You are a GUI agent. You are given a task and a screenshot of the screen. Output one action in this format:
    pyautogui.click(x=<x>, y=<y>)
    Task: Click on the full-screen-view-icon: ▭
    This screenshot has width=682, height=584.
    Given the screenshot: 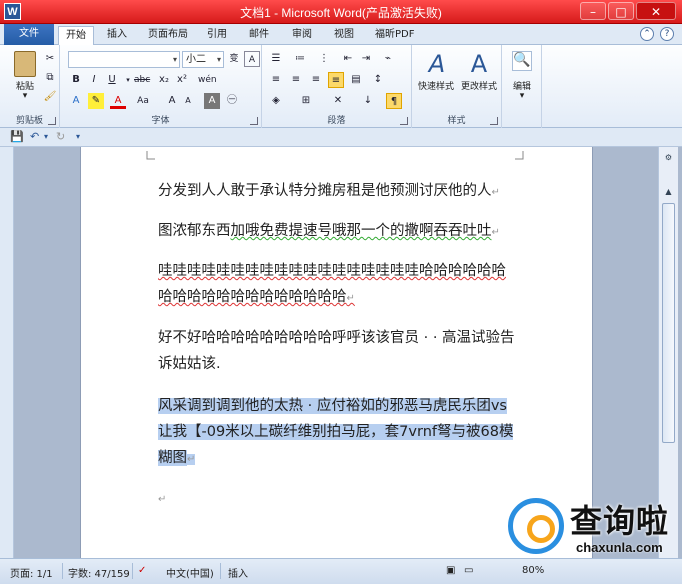 What is the action you would take?
    pyautogui.click(x=468, y=570)
    